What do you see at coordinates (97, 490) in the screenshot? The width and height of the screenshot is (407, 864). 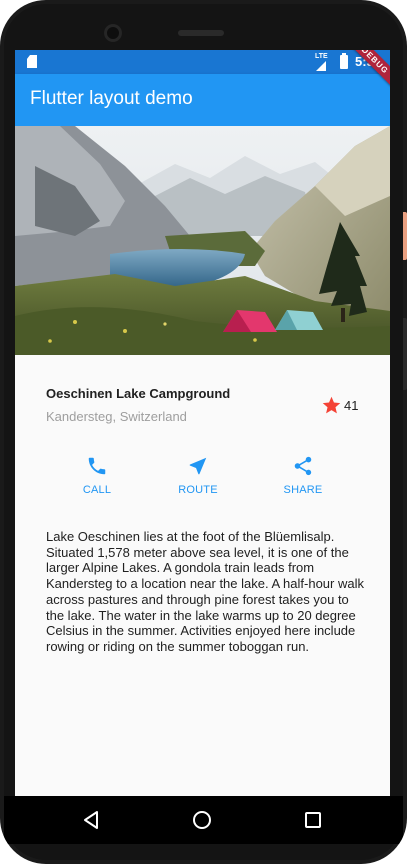 I see `call-label: CALL` at bounding box center [97, 490].